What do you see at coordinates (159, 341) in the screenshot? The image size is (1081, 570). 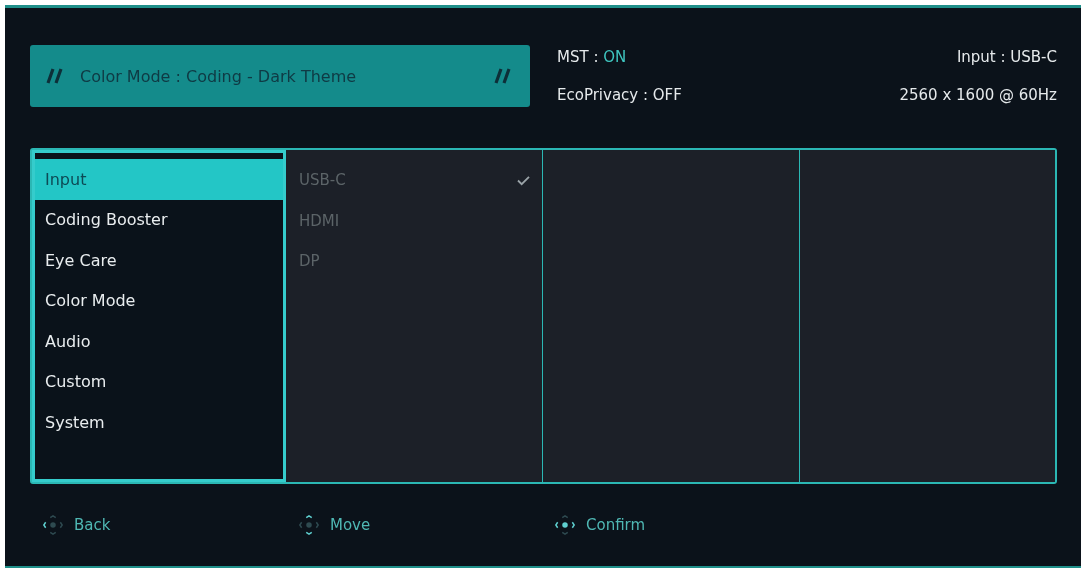 I see `menu-item: Audio` at bounding box center [159, 341].